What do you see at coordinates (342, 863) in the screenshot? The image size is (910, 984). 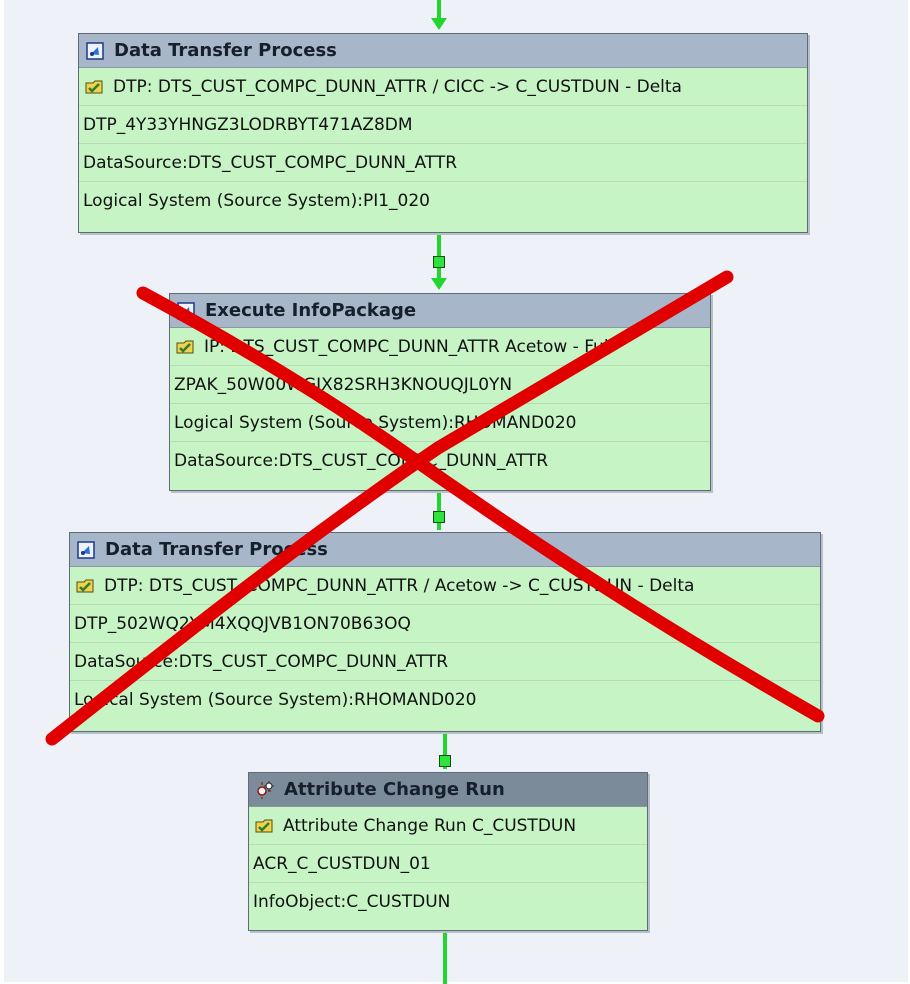 I see `technical-name: ACR_C_CUSTDUN_01` at bounding box center [342, 863].